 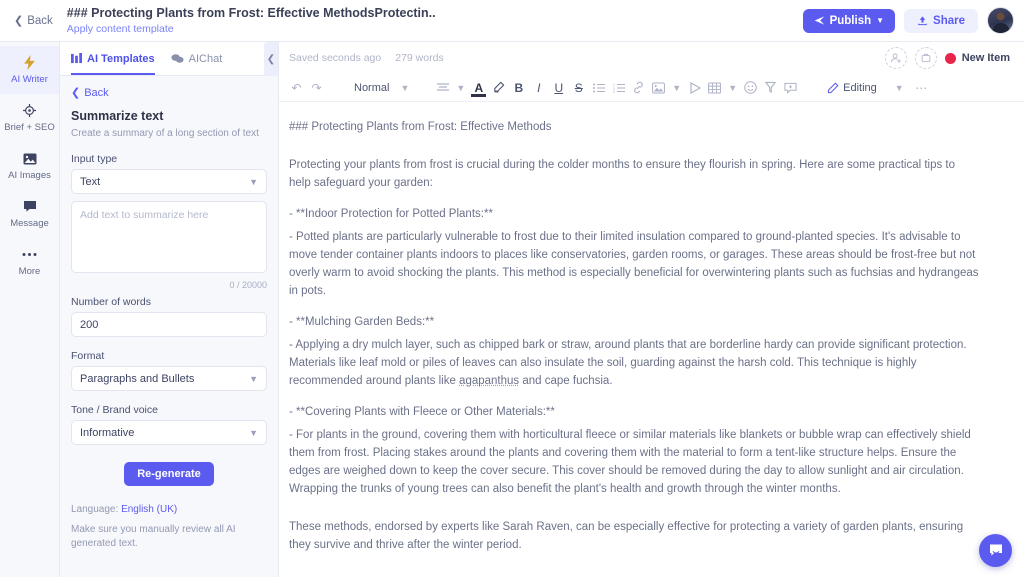 I want to click on regenerate-button: Re-generate, so click(x=169, y=474).